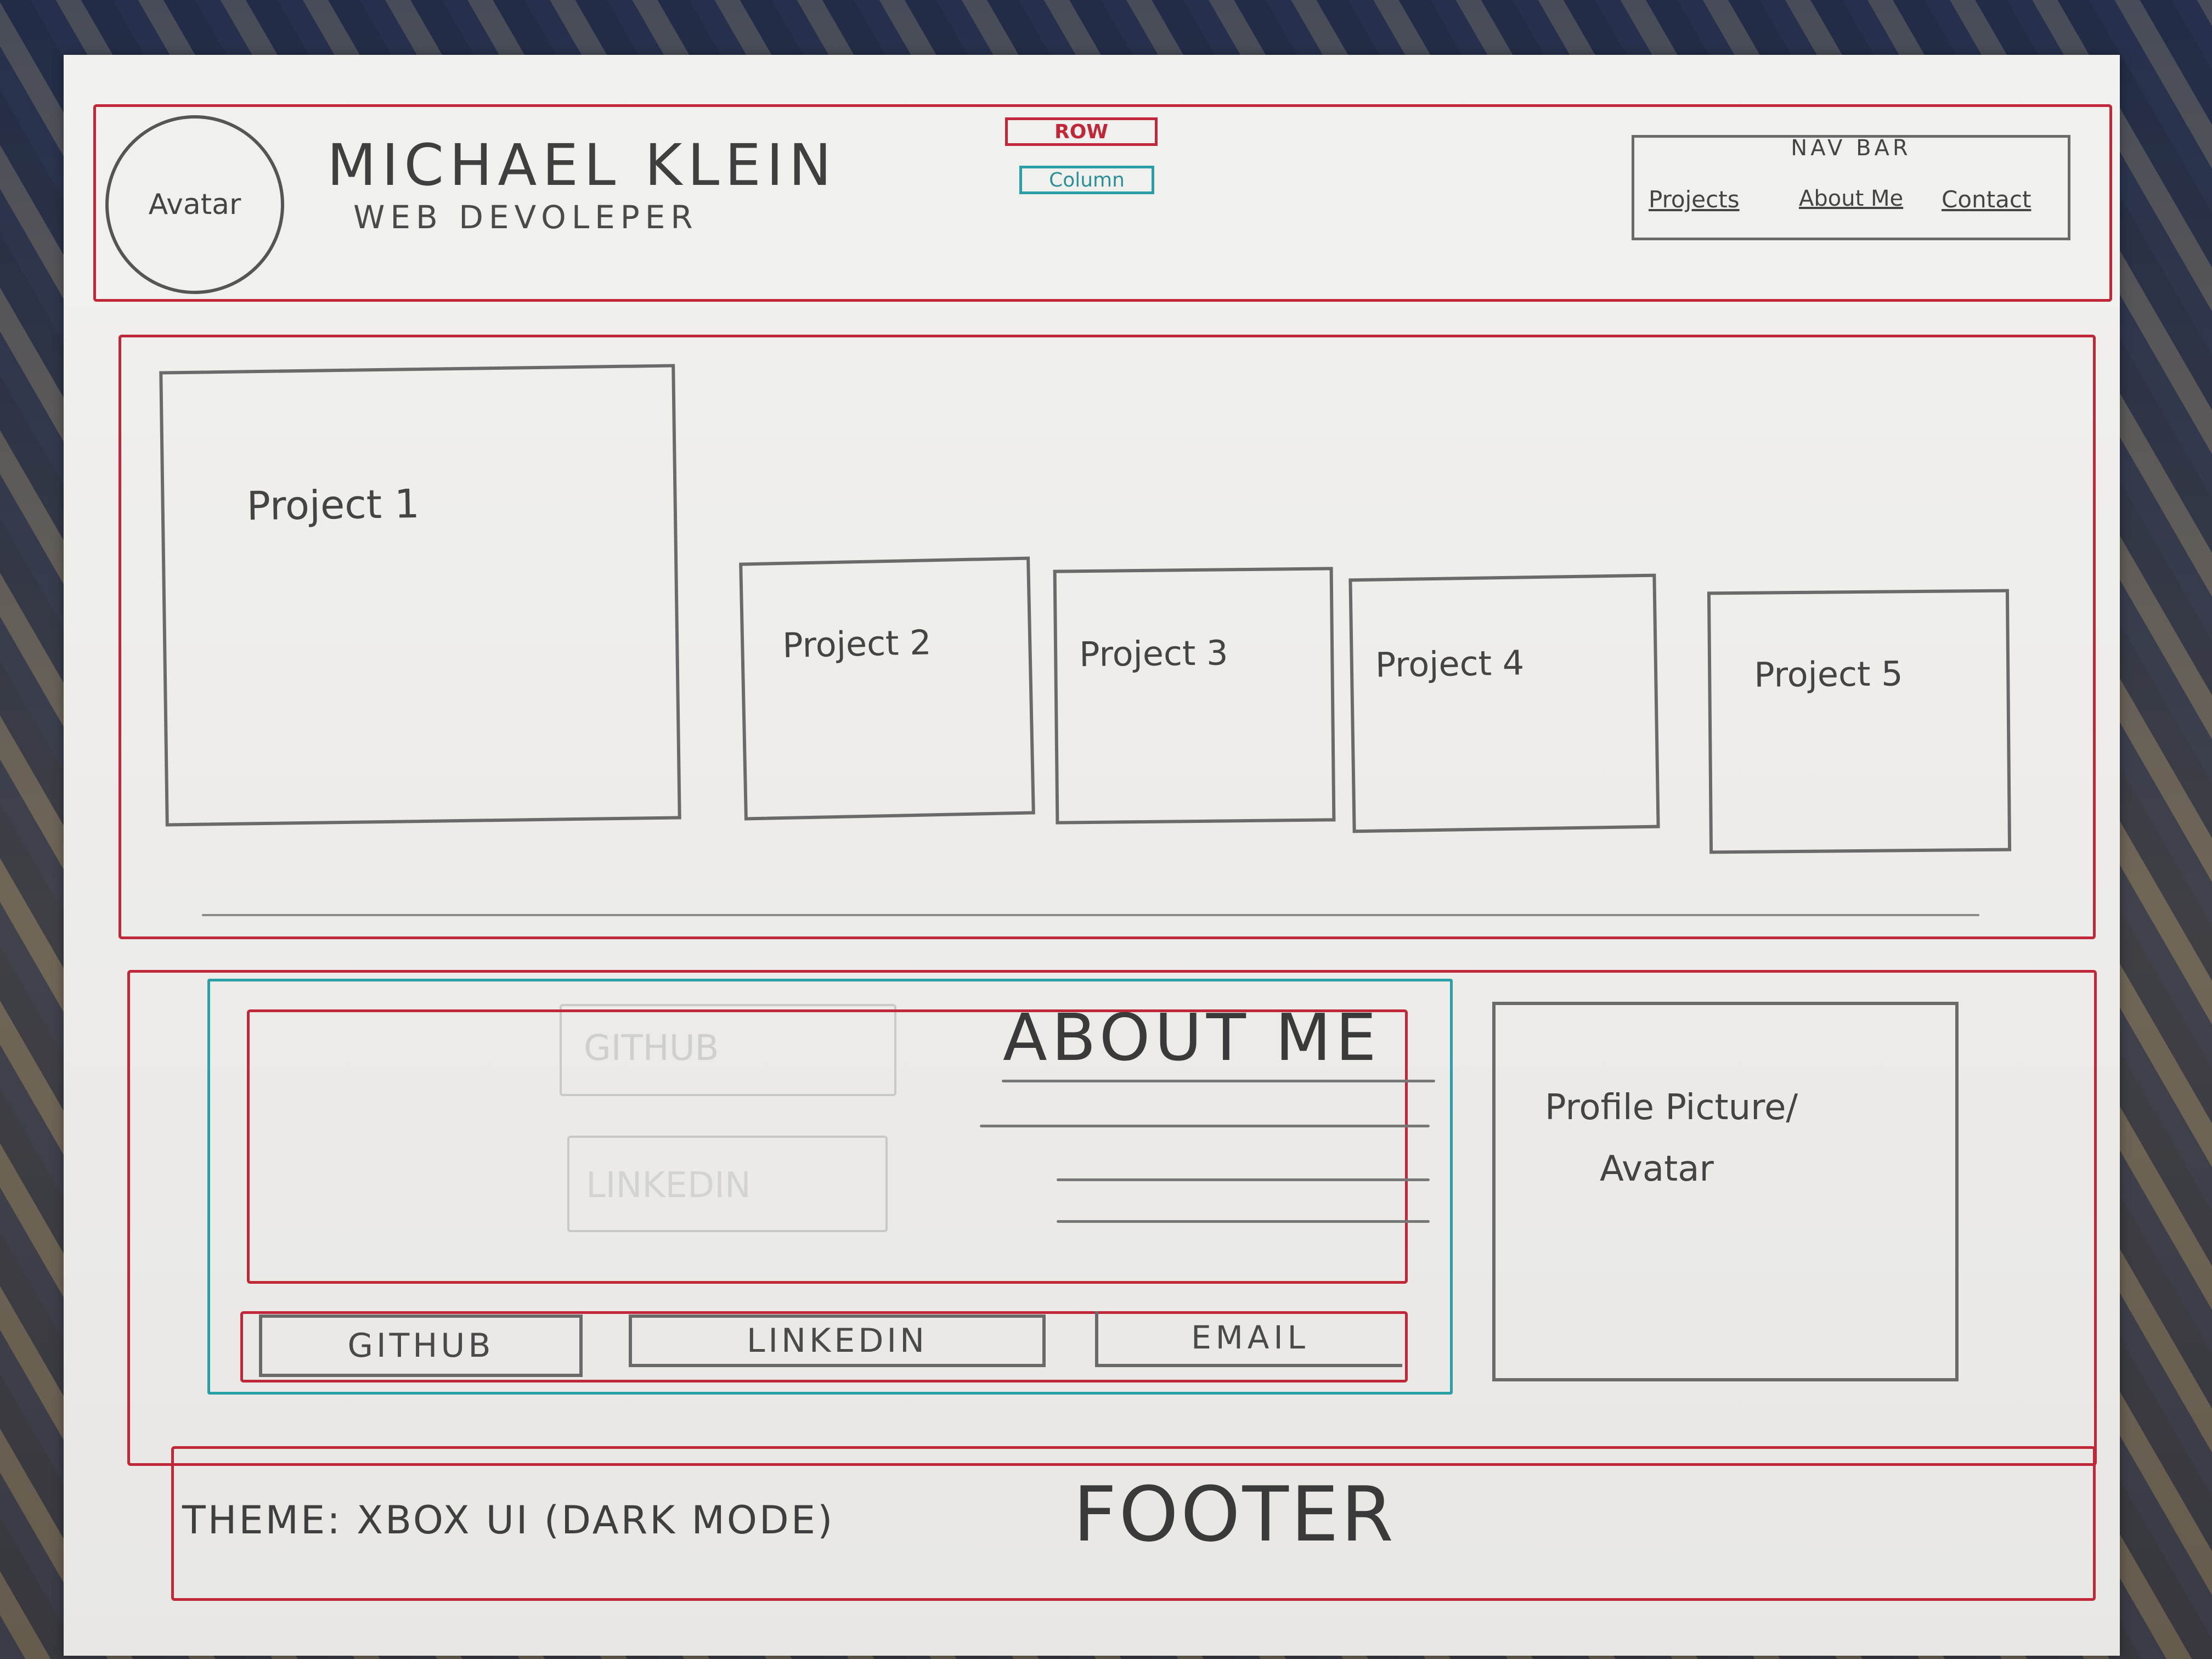  I want to click on avatar: Avatar, so click(195, 204).